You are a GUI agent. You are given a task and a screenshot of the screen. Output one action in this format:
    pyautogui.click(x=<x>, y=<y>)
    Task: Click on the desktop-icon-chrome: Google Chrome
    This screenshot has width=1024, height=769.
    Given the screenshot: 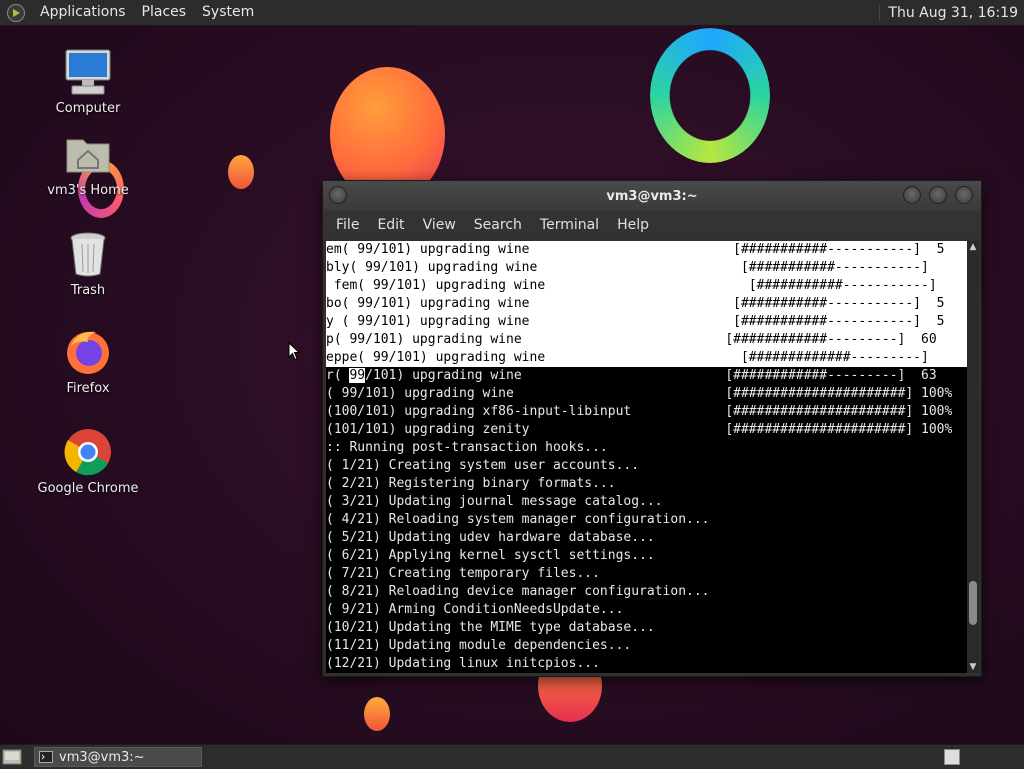 What is the action you would take?
    pyautogui.click(x=88, y=461)
    